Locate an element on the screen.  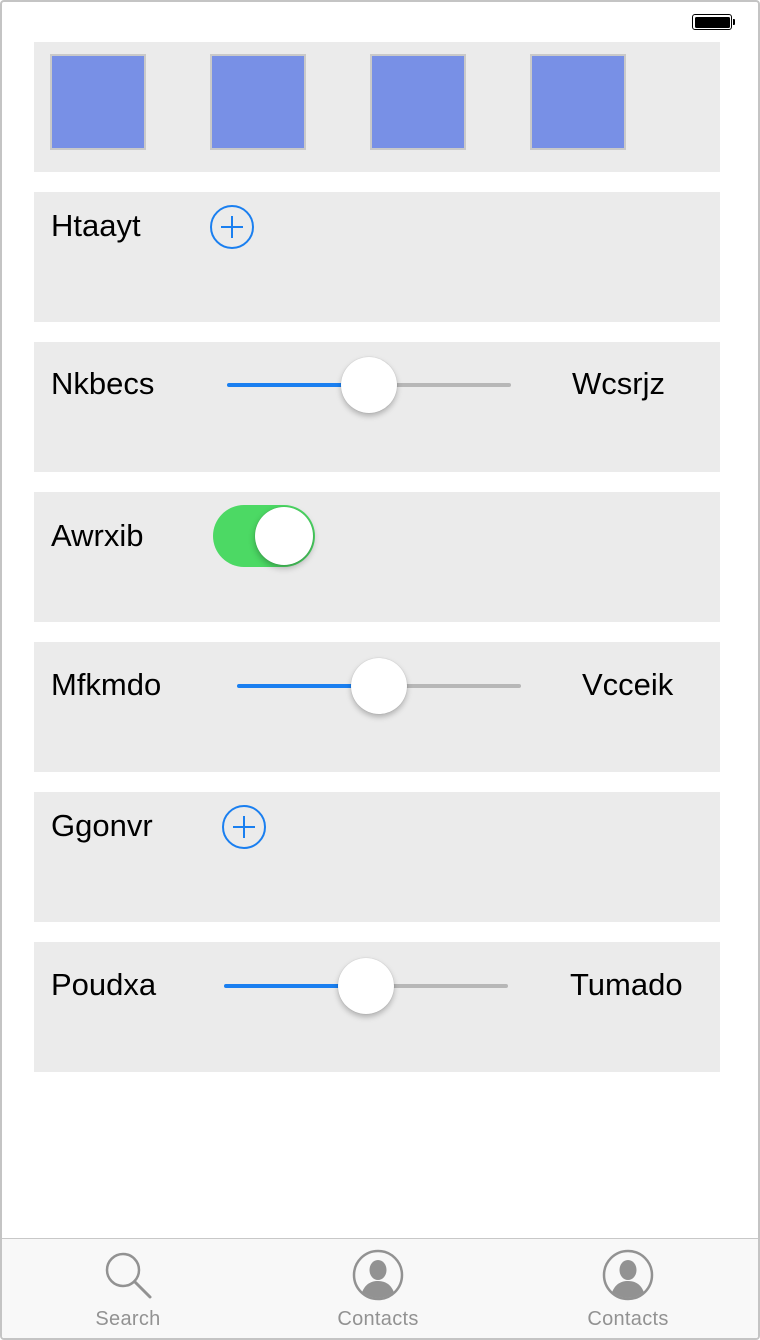
tab-bar: Search Contacts Contacts is located at coordinates (380, 1288).